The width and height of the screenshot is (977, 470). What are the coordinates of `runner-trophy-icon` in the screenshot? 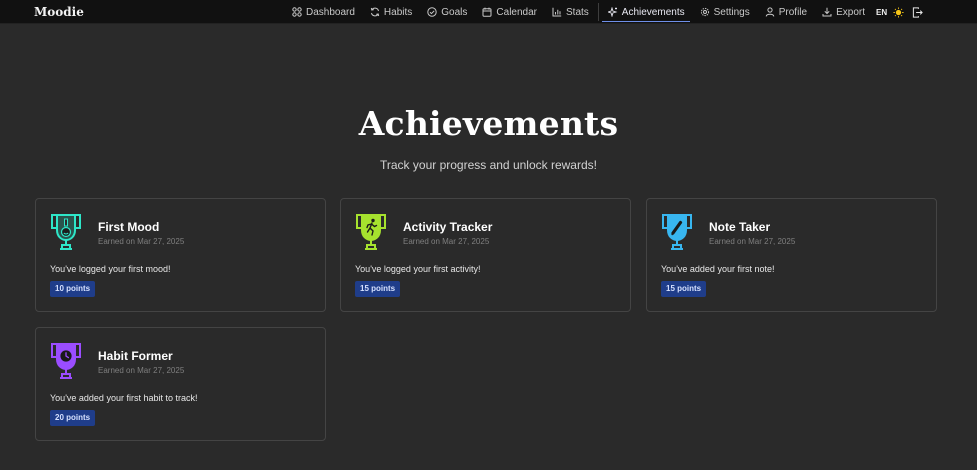 It's located at (371, 232).